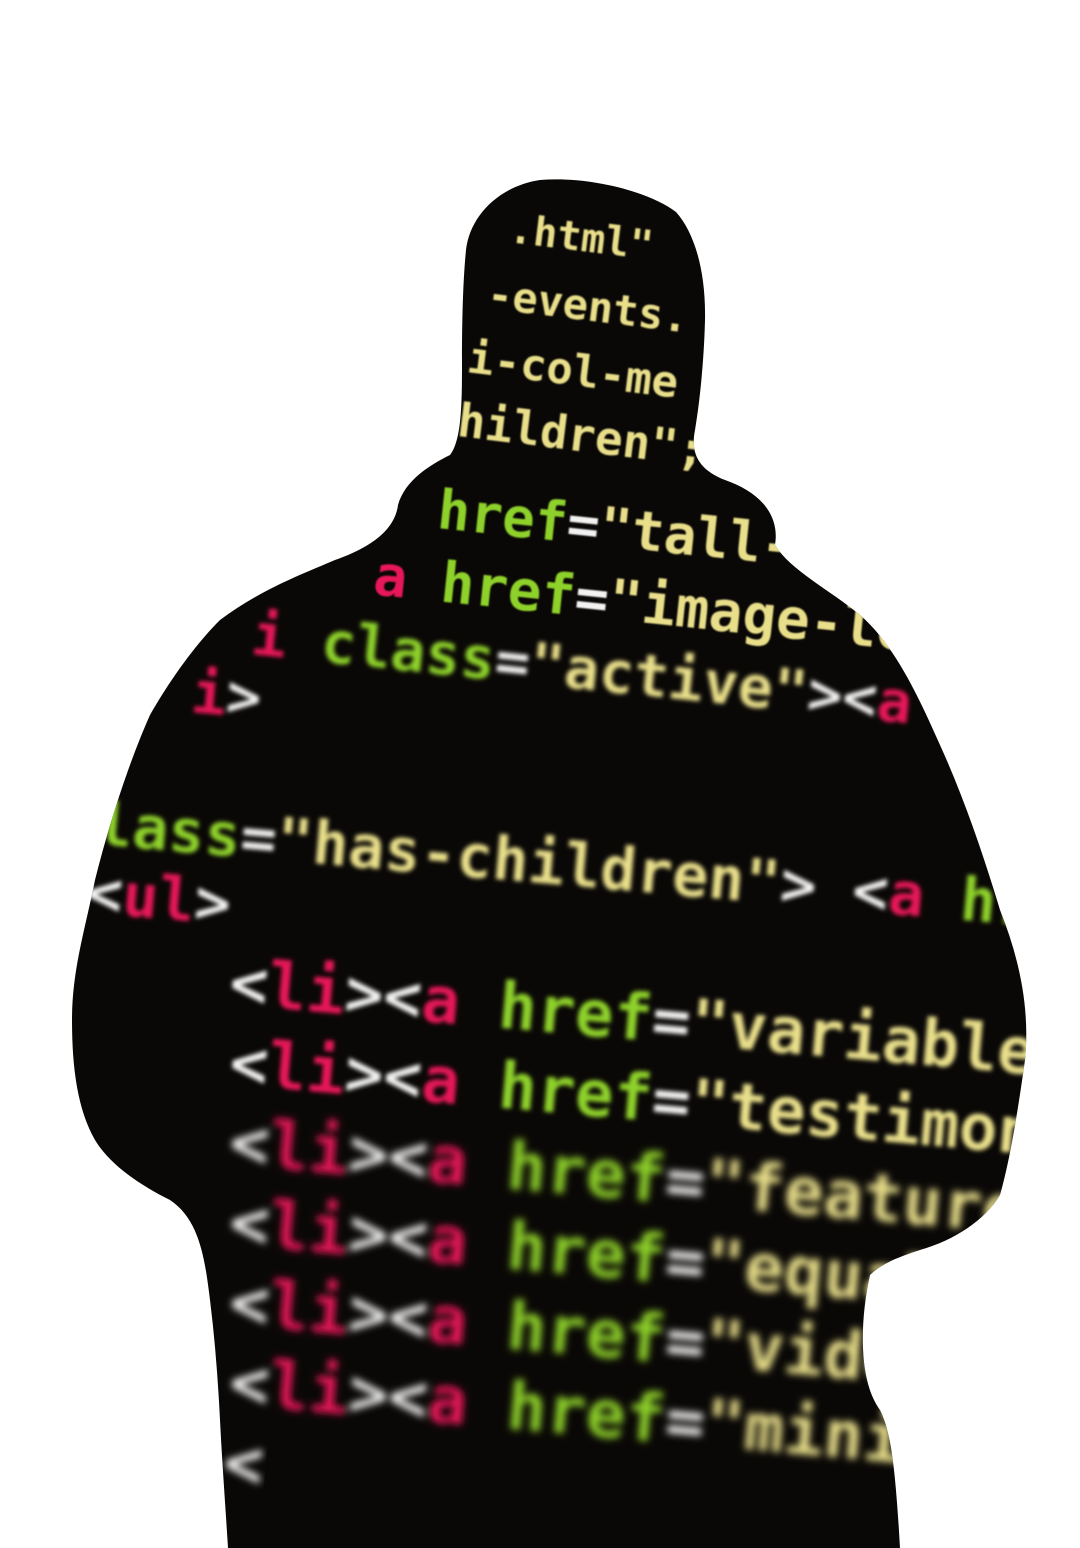  What do you see at coordinates (209, 693) in the screenshot?
I see `code-token-tag: i` at bounding box center [209, 693].